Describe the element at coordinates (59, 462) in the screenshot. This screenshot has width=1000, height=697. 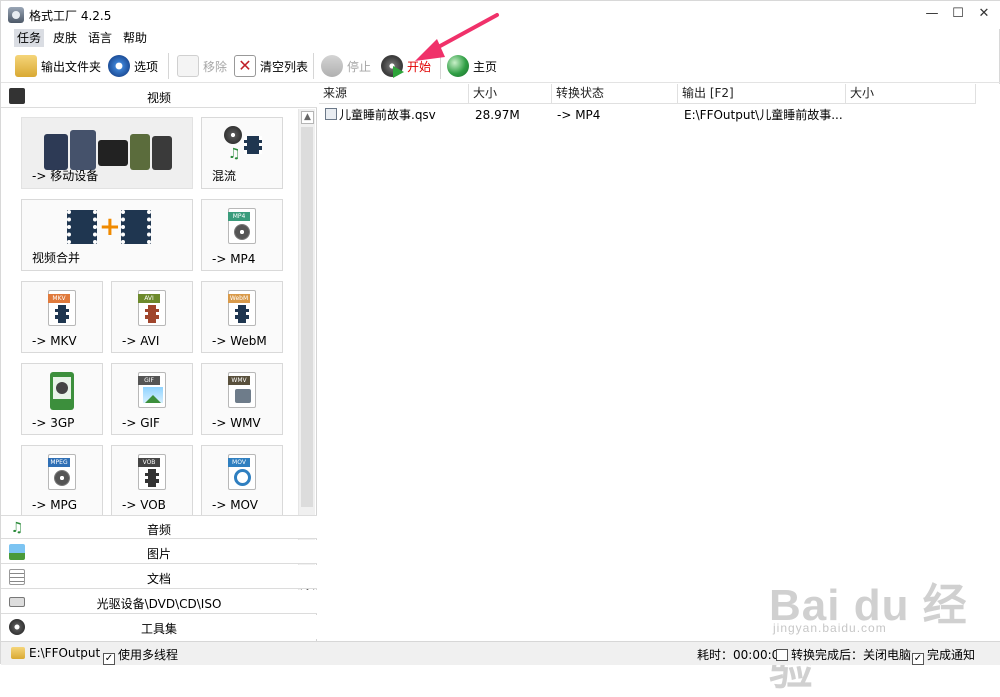
I see `mpg-badge: MPEG` at that location.